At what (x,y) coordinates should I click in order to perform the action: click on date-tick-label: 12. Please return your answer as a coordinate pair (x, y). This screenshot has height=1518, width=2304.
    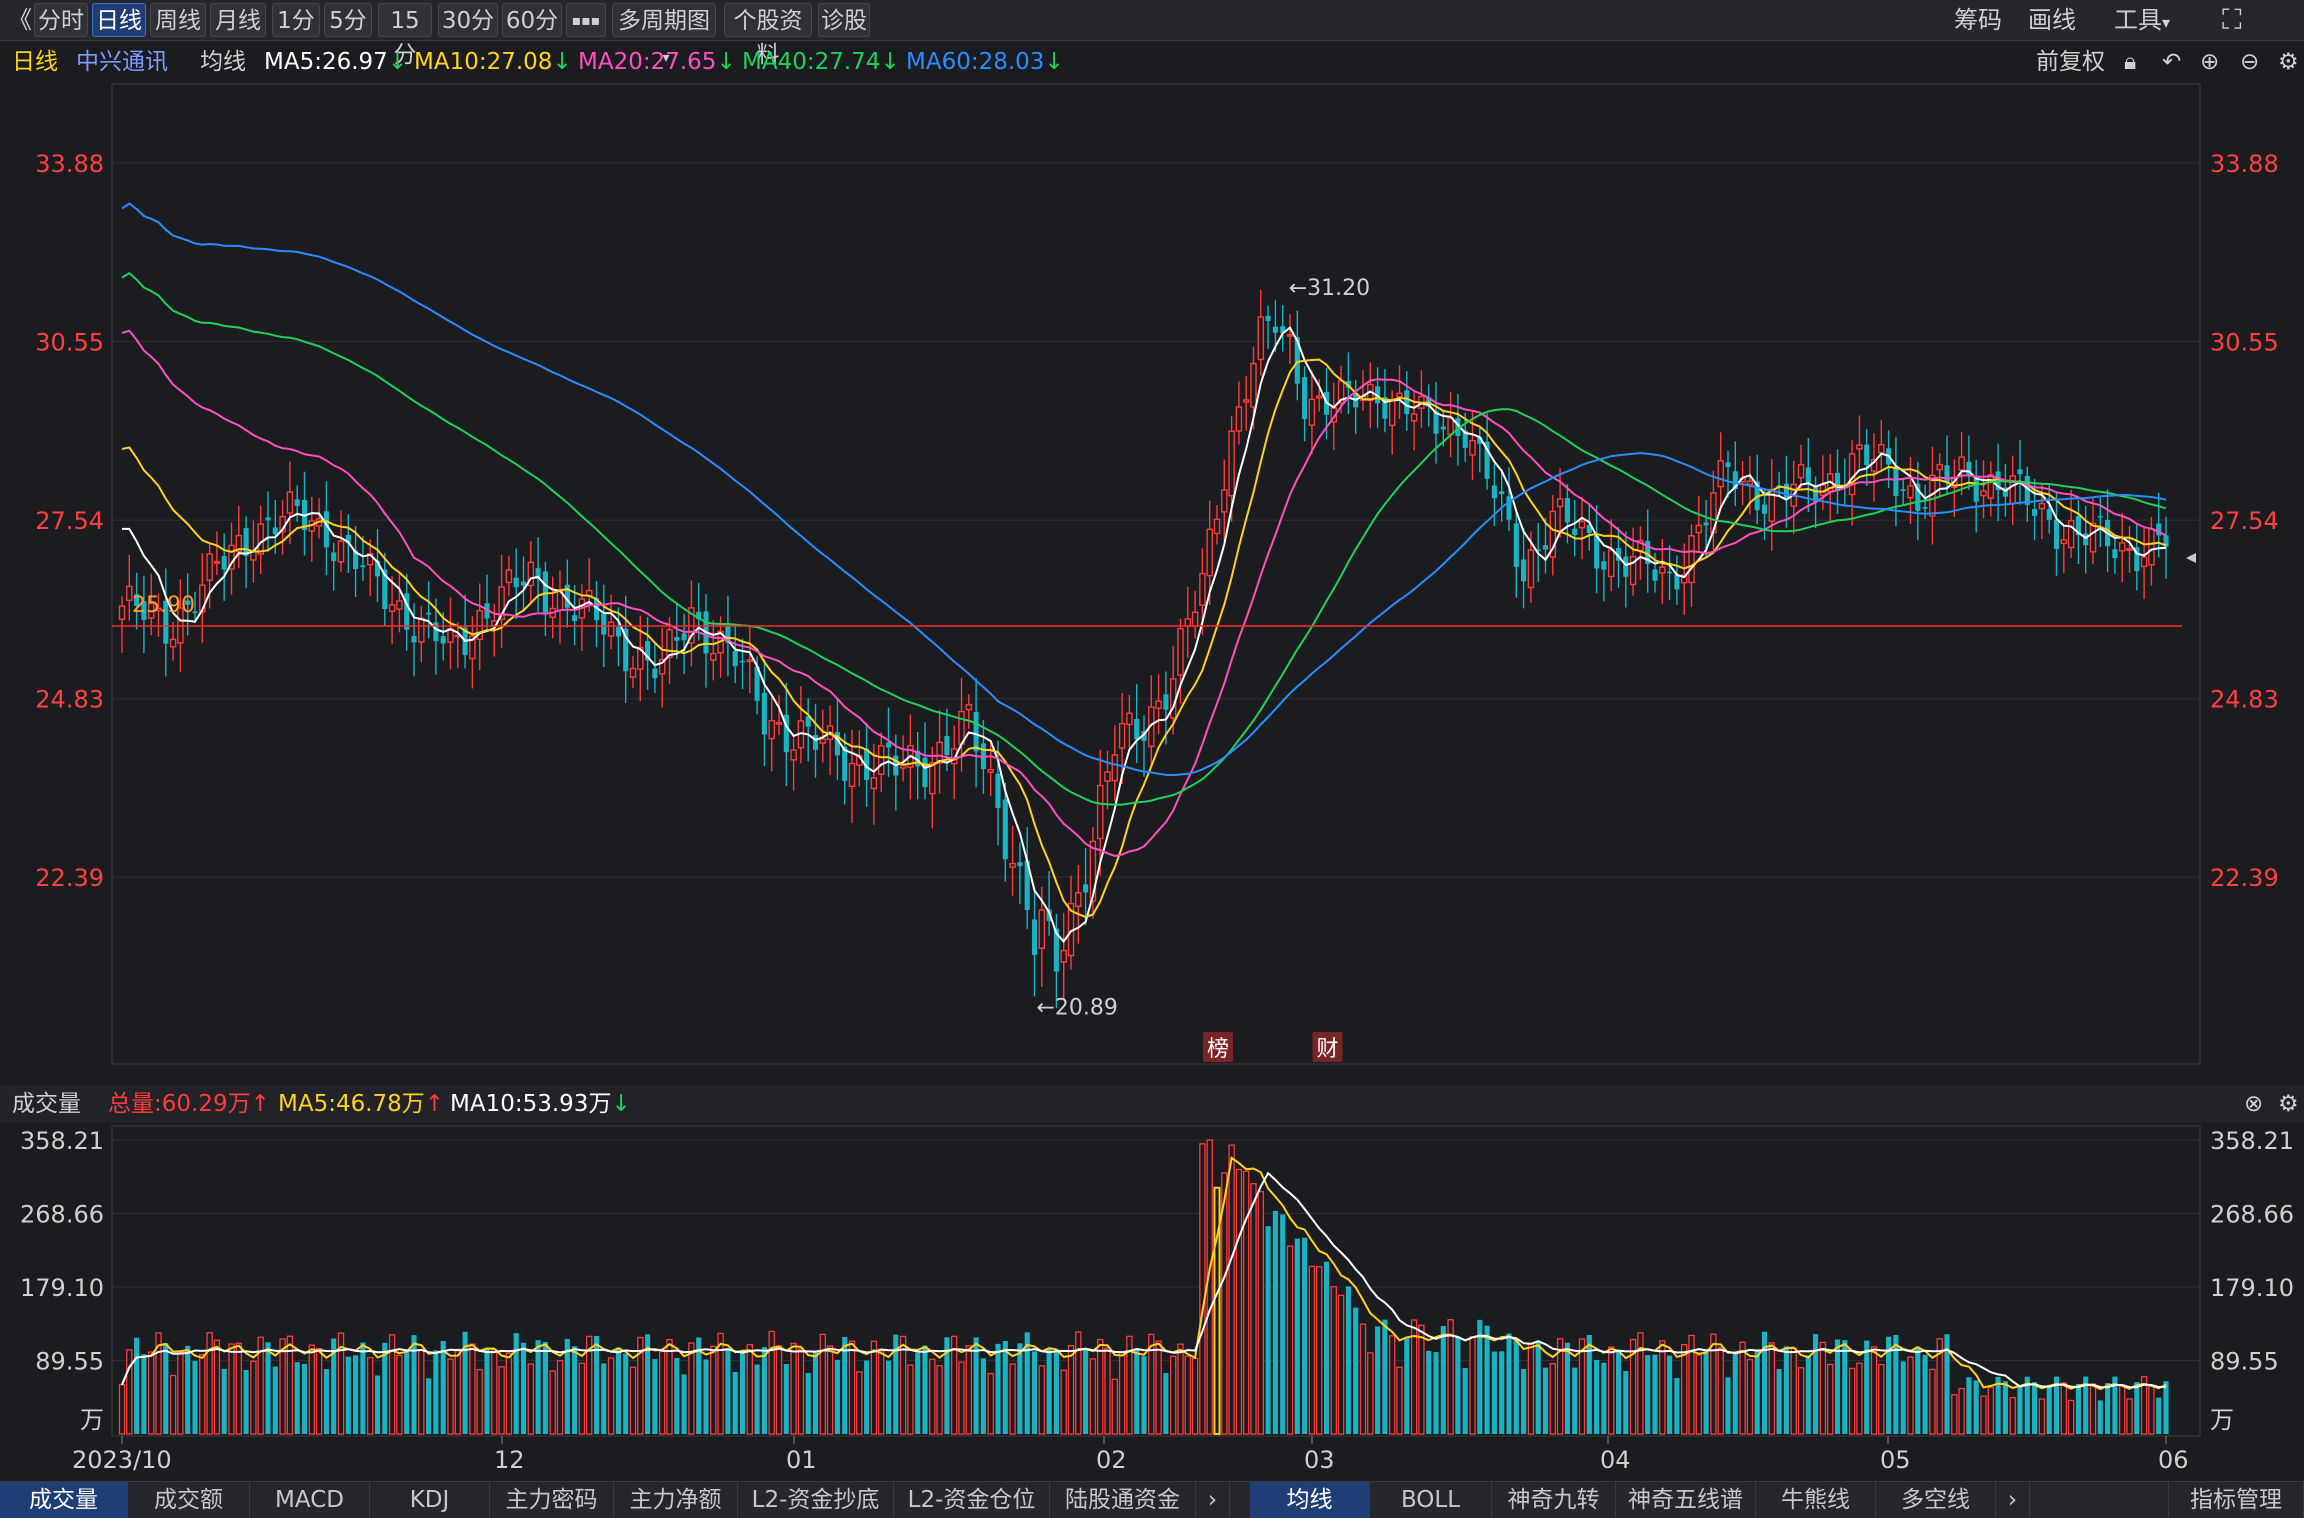
    Looking at the image, I should click on (509, 1460).